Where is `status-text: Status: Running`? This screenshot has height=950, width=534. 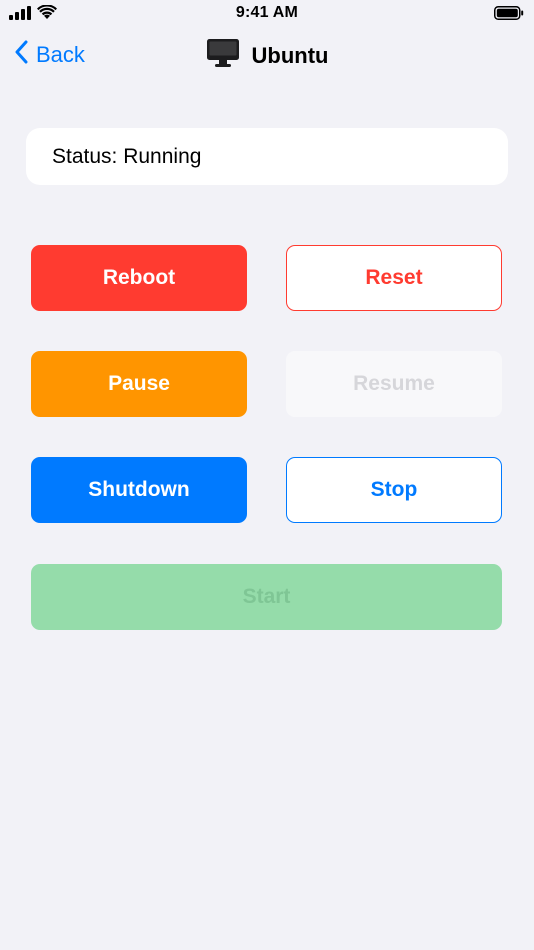 status-text: Status: Running is located at coordinates (127, 156).